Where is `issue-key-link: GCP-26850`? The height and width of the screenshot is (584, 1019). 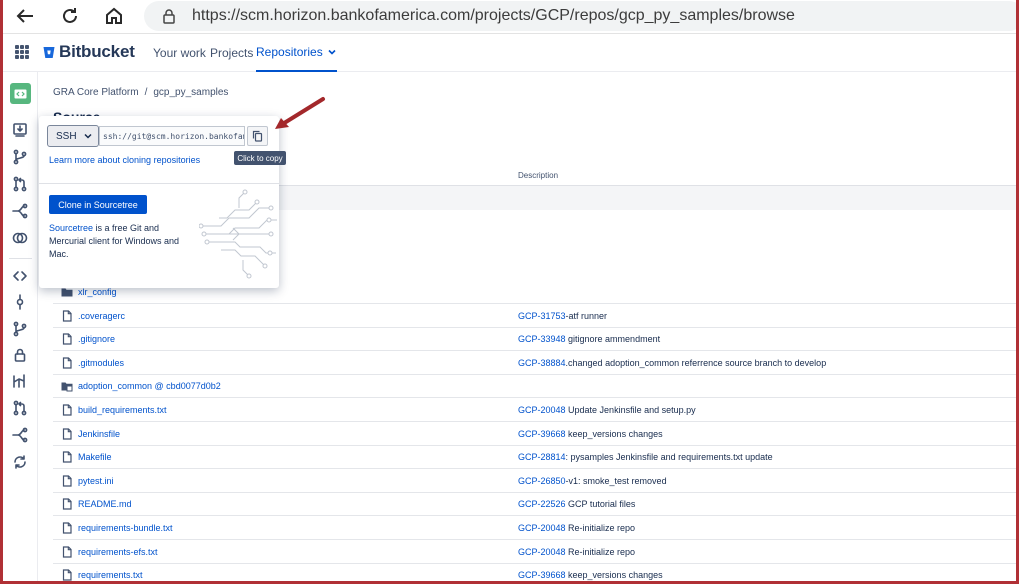 issue-key-link: GCP-26850 is located at coordinates (542, 481).